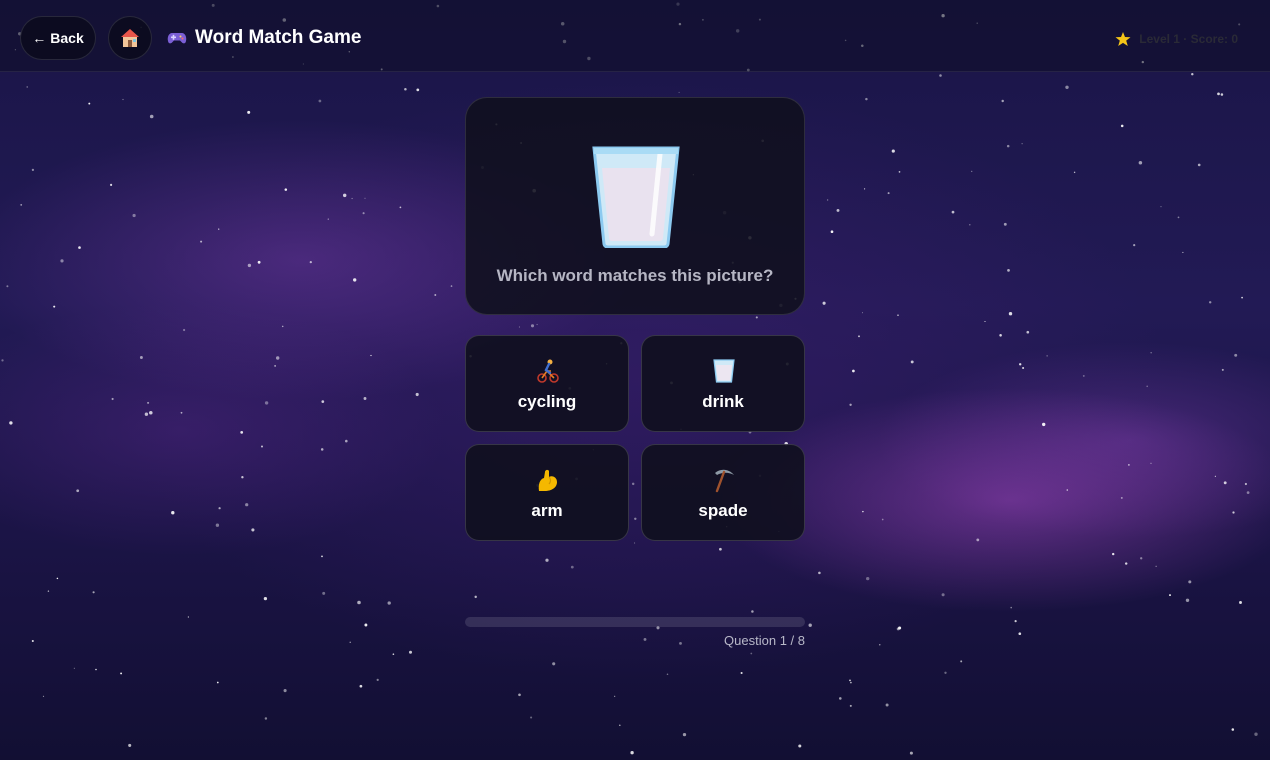  What do you see at coordinates (1188, 39) in the screenshot?
I see `level-text: Level 1 · Score: 0` at bounding box center [1188, 39].